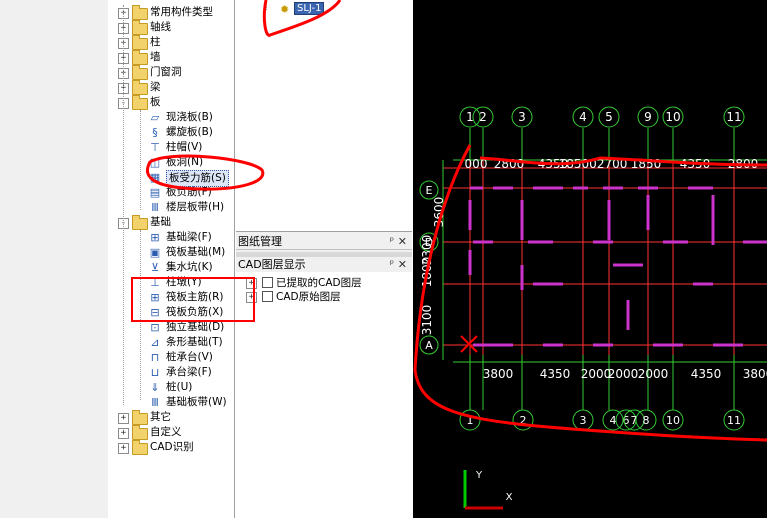 The height and width of the screenshot is (518, 767). I want to click on slab-hole-icon: ◫, so click(155, 162).